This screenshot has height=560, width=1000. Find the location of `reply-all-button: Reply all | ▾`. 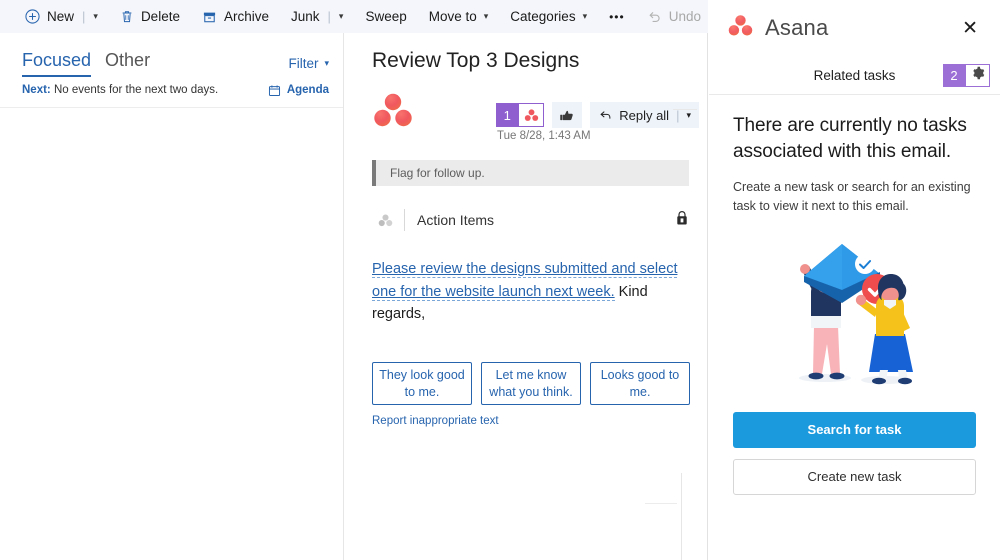

reply-all-button: Reply all | ▾ is located at coordinates (644, 115).